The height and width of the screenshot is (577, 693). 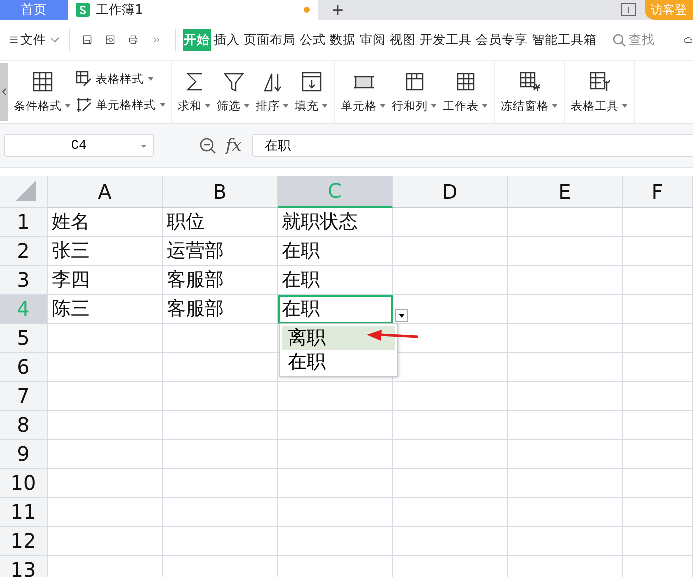 I want to click on row-header: 11, so click(x=24, y=512).